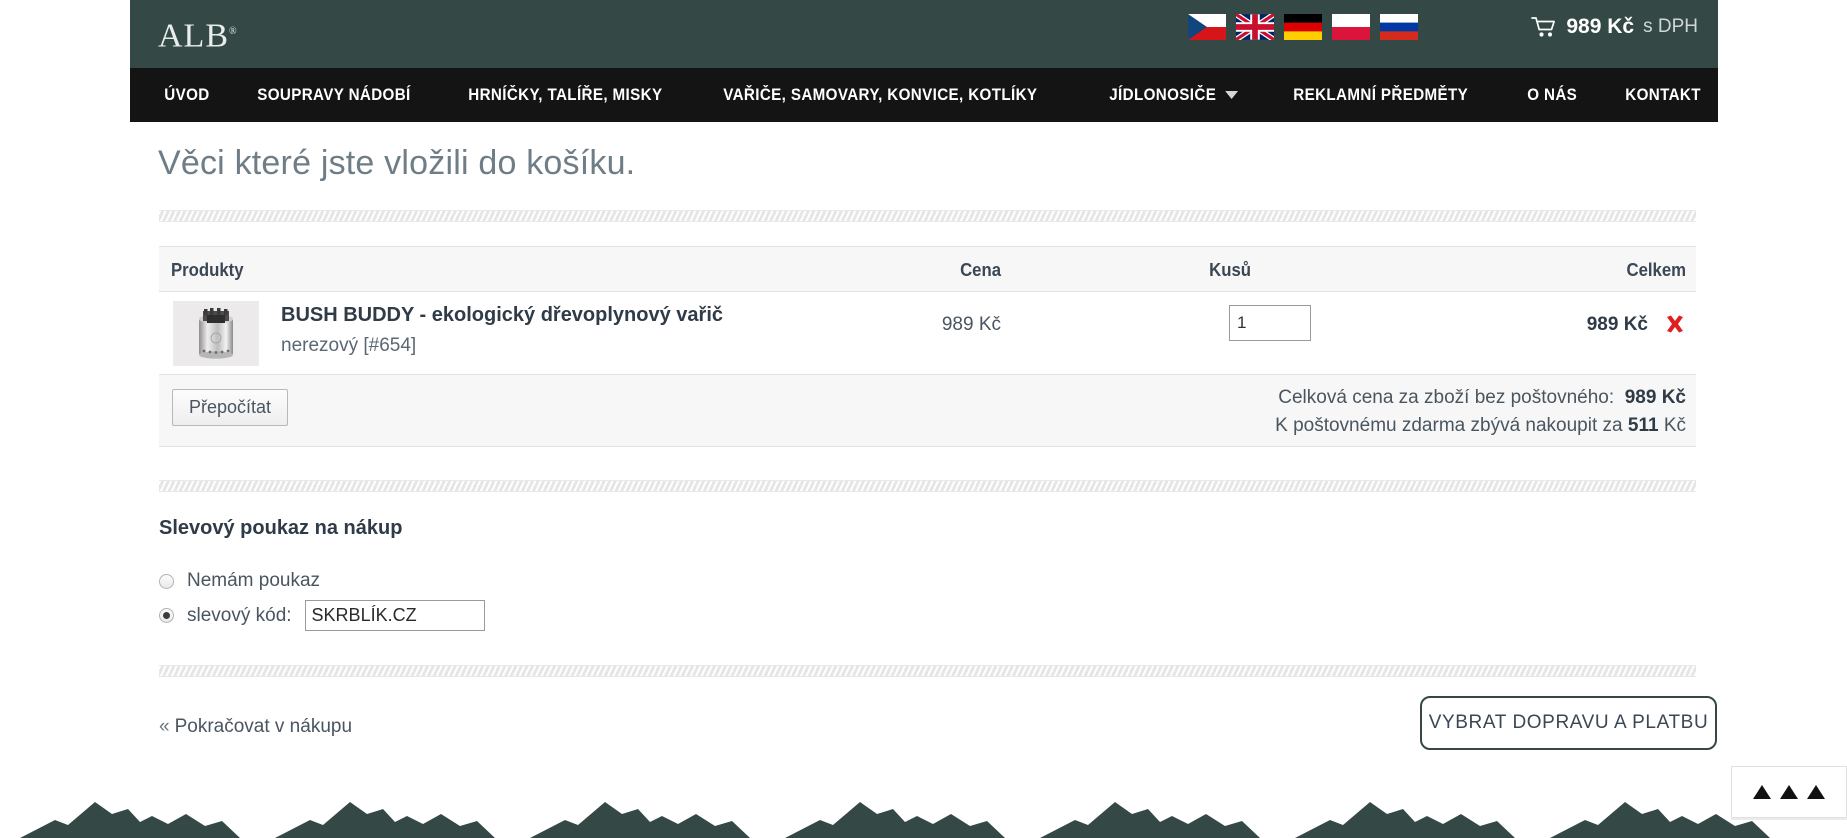 The width and height of the screenshot is (1847, 838). I want to click on nav-label: VAŘIČE, SAMOVARY, KONVICE, KOTLÍKY, so click(880, 95).